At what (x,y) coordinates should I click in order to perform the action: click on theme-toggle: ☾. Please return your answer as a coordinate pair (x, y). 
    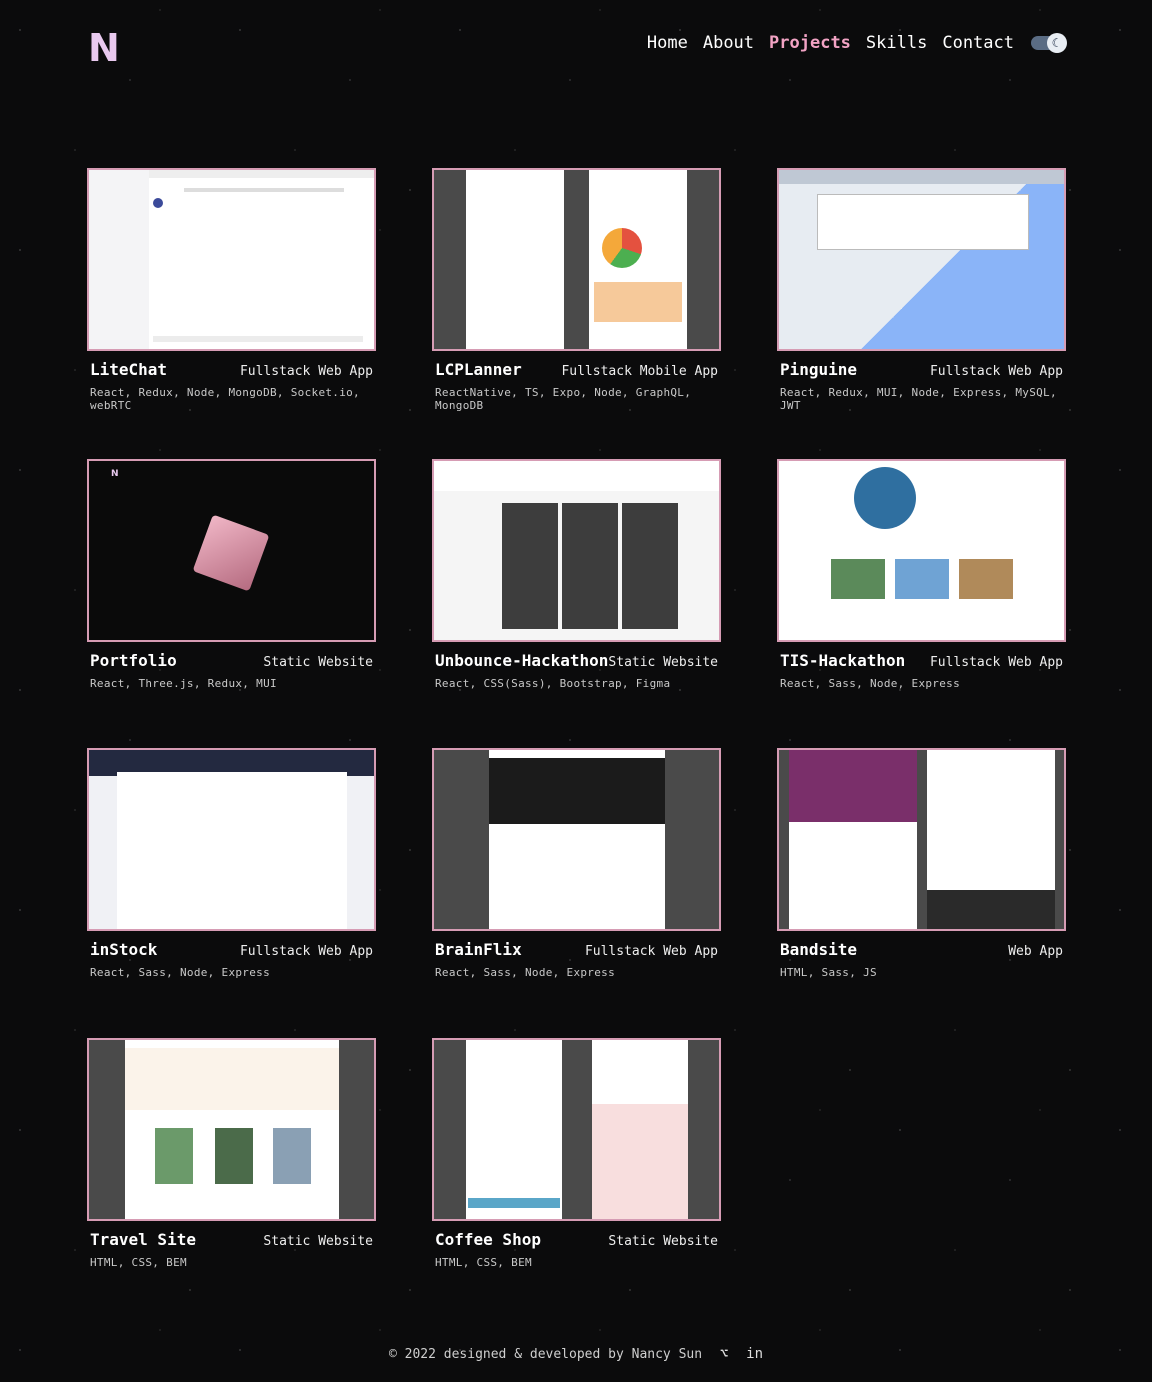
    Looking at the image, I should click on (1049, 43).